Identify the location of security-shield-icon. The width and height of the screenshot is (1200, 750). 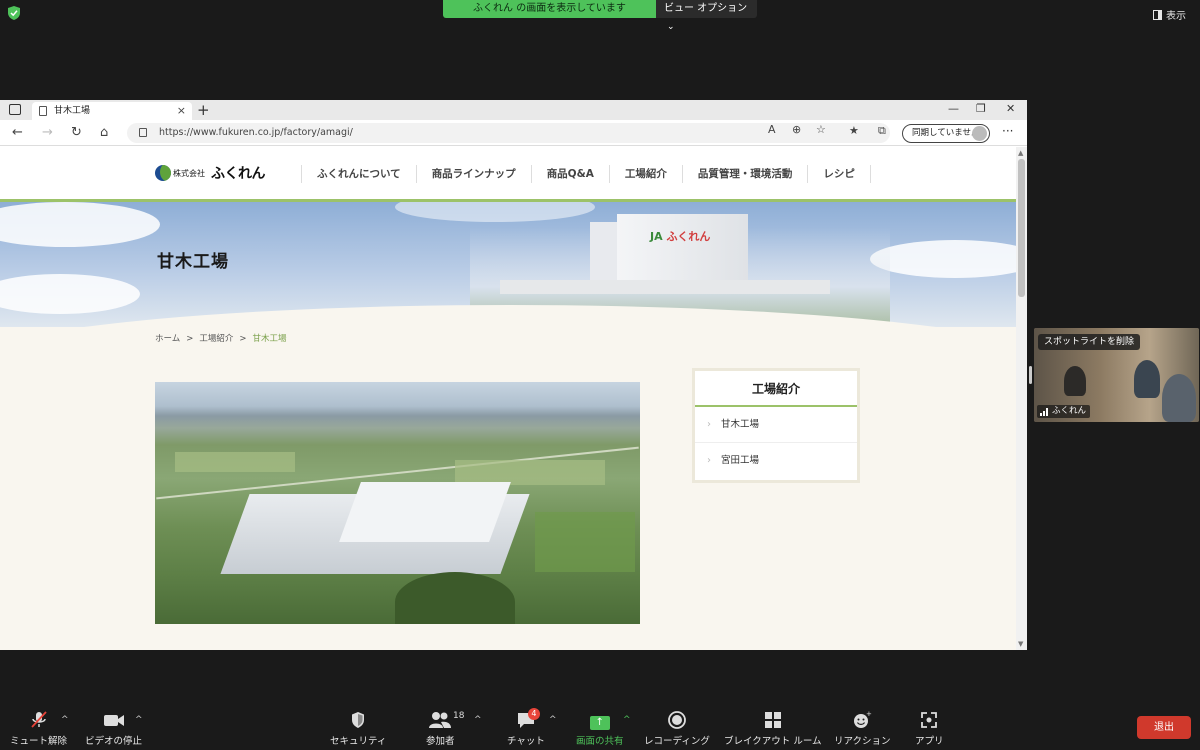
(14, 13).